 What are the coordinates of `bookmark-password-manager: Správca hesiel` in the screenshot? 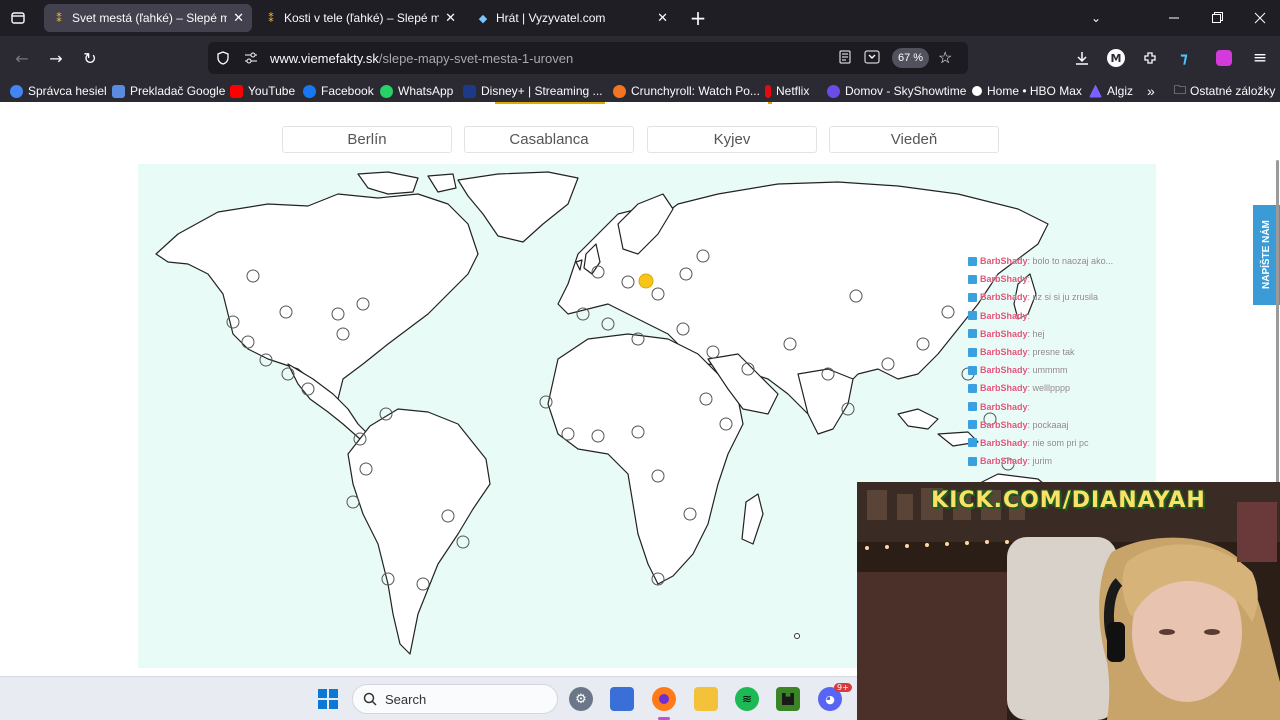 It's located at (58, 91).